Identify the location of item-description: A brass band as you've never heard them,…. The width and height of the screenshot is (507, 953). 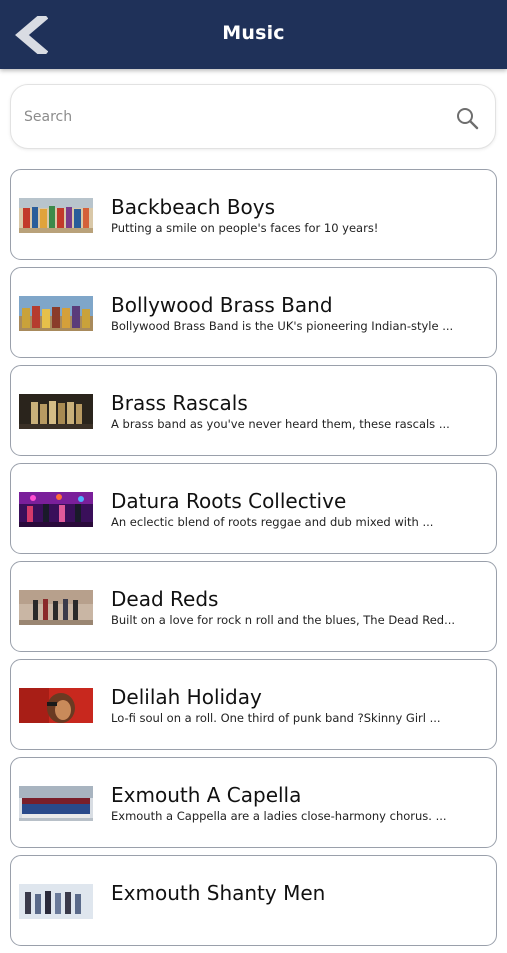
(280, 424).